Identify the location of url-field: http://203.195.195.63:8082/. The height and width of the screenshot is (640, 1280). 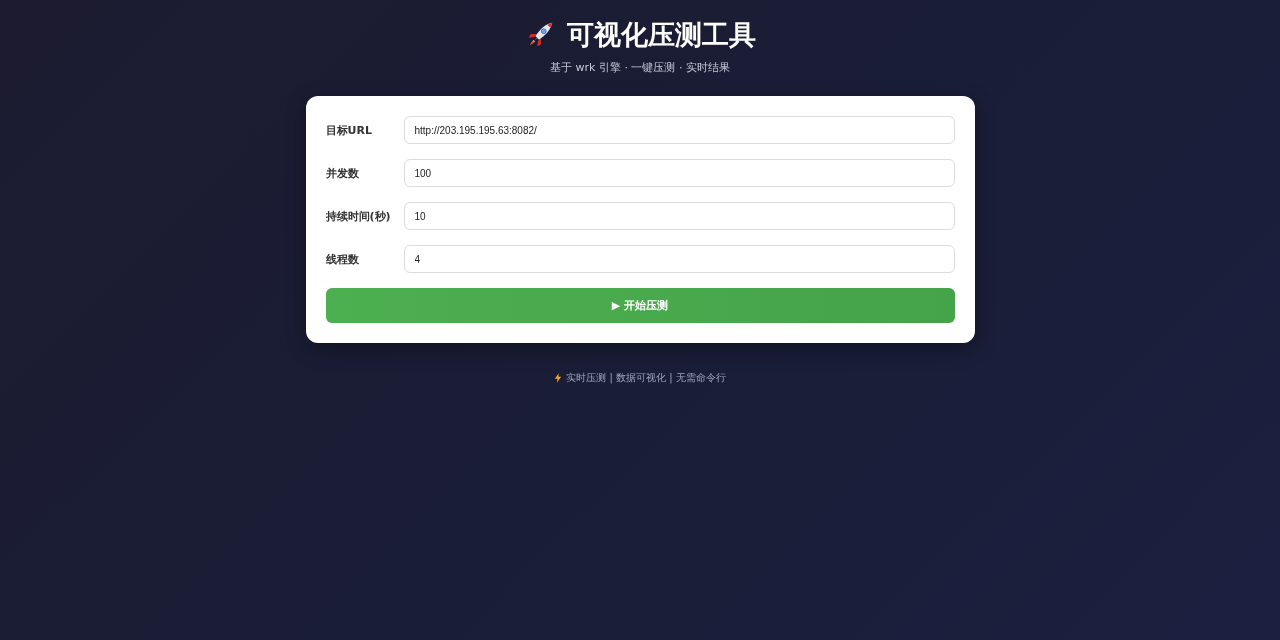
(679, 130).